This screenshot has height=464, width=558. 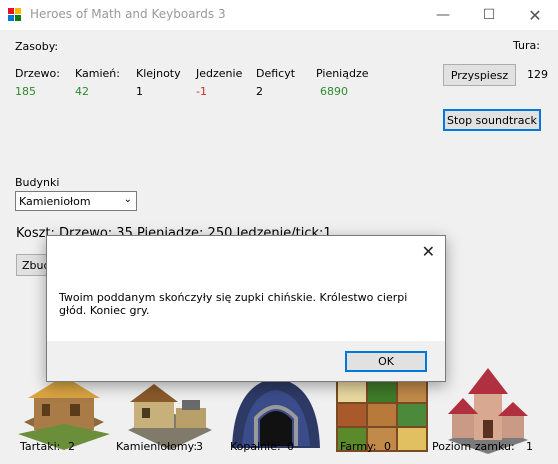 What do you see at coordinates (37, 73) in the screenshot?
I see `wood-label: Drzewo:` at bounding box center [37, 73].